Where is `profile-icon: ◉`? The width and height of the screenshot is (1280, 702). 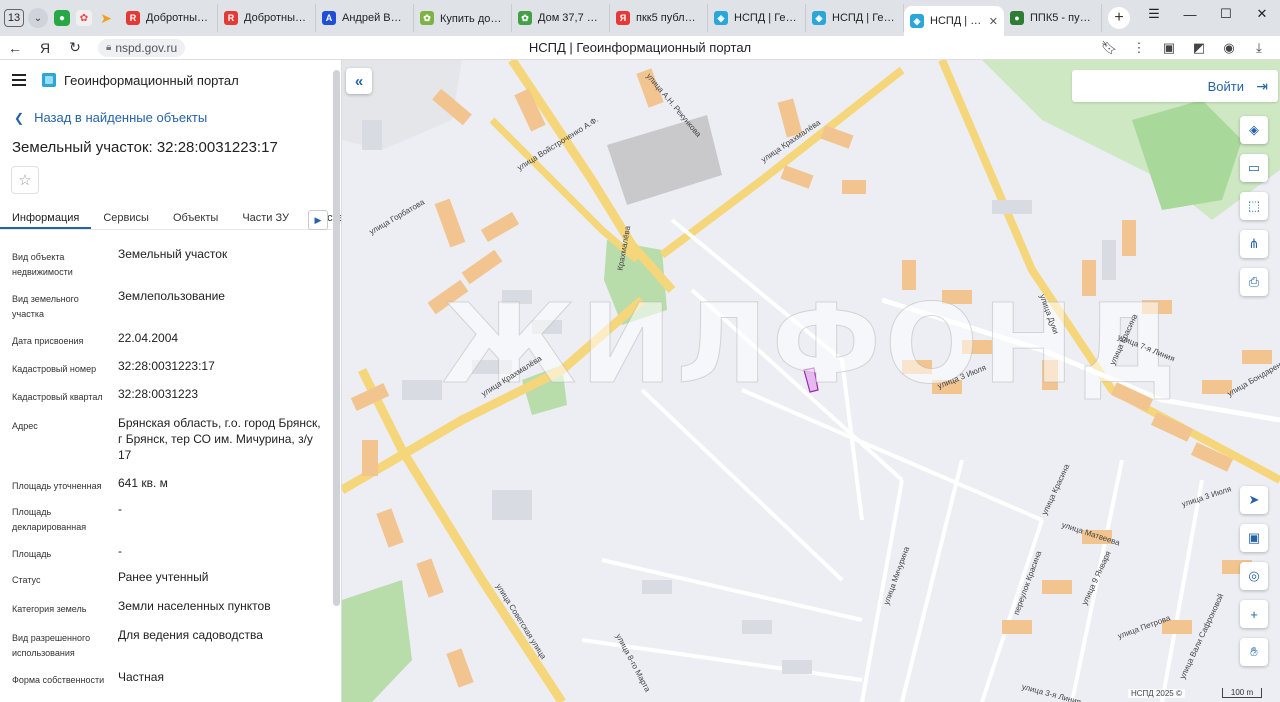
profile-icon: ◉ is located at coordinates (1229, 48).